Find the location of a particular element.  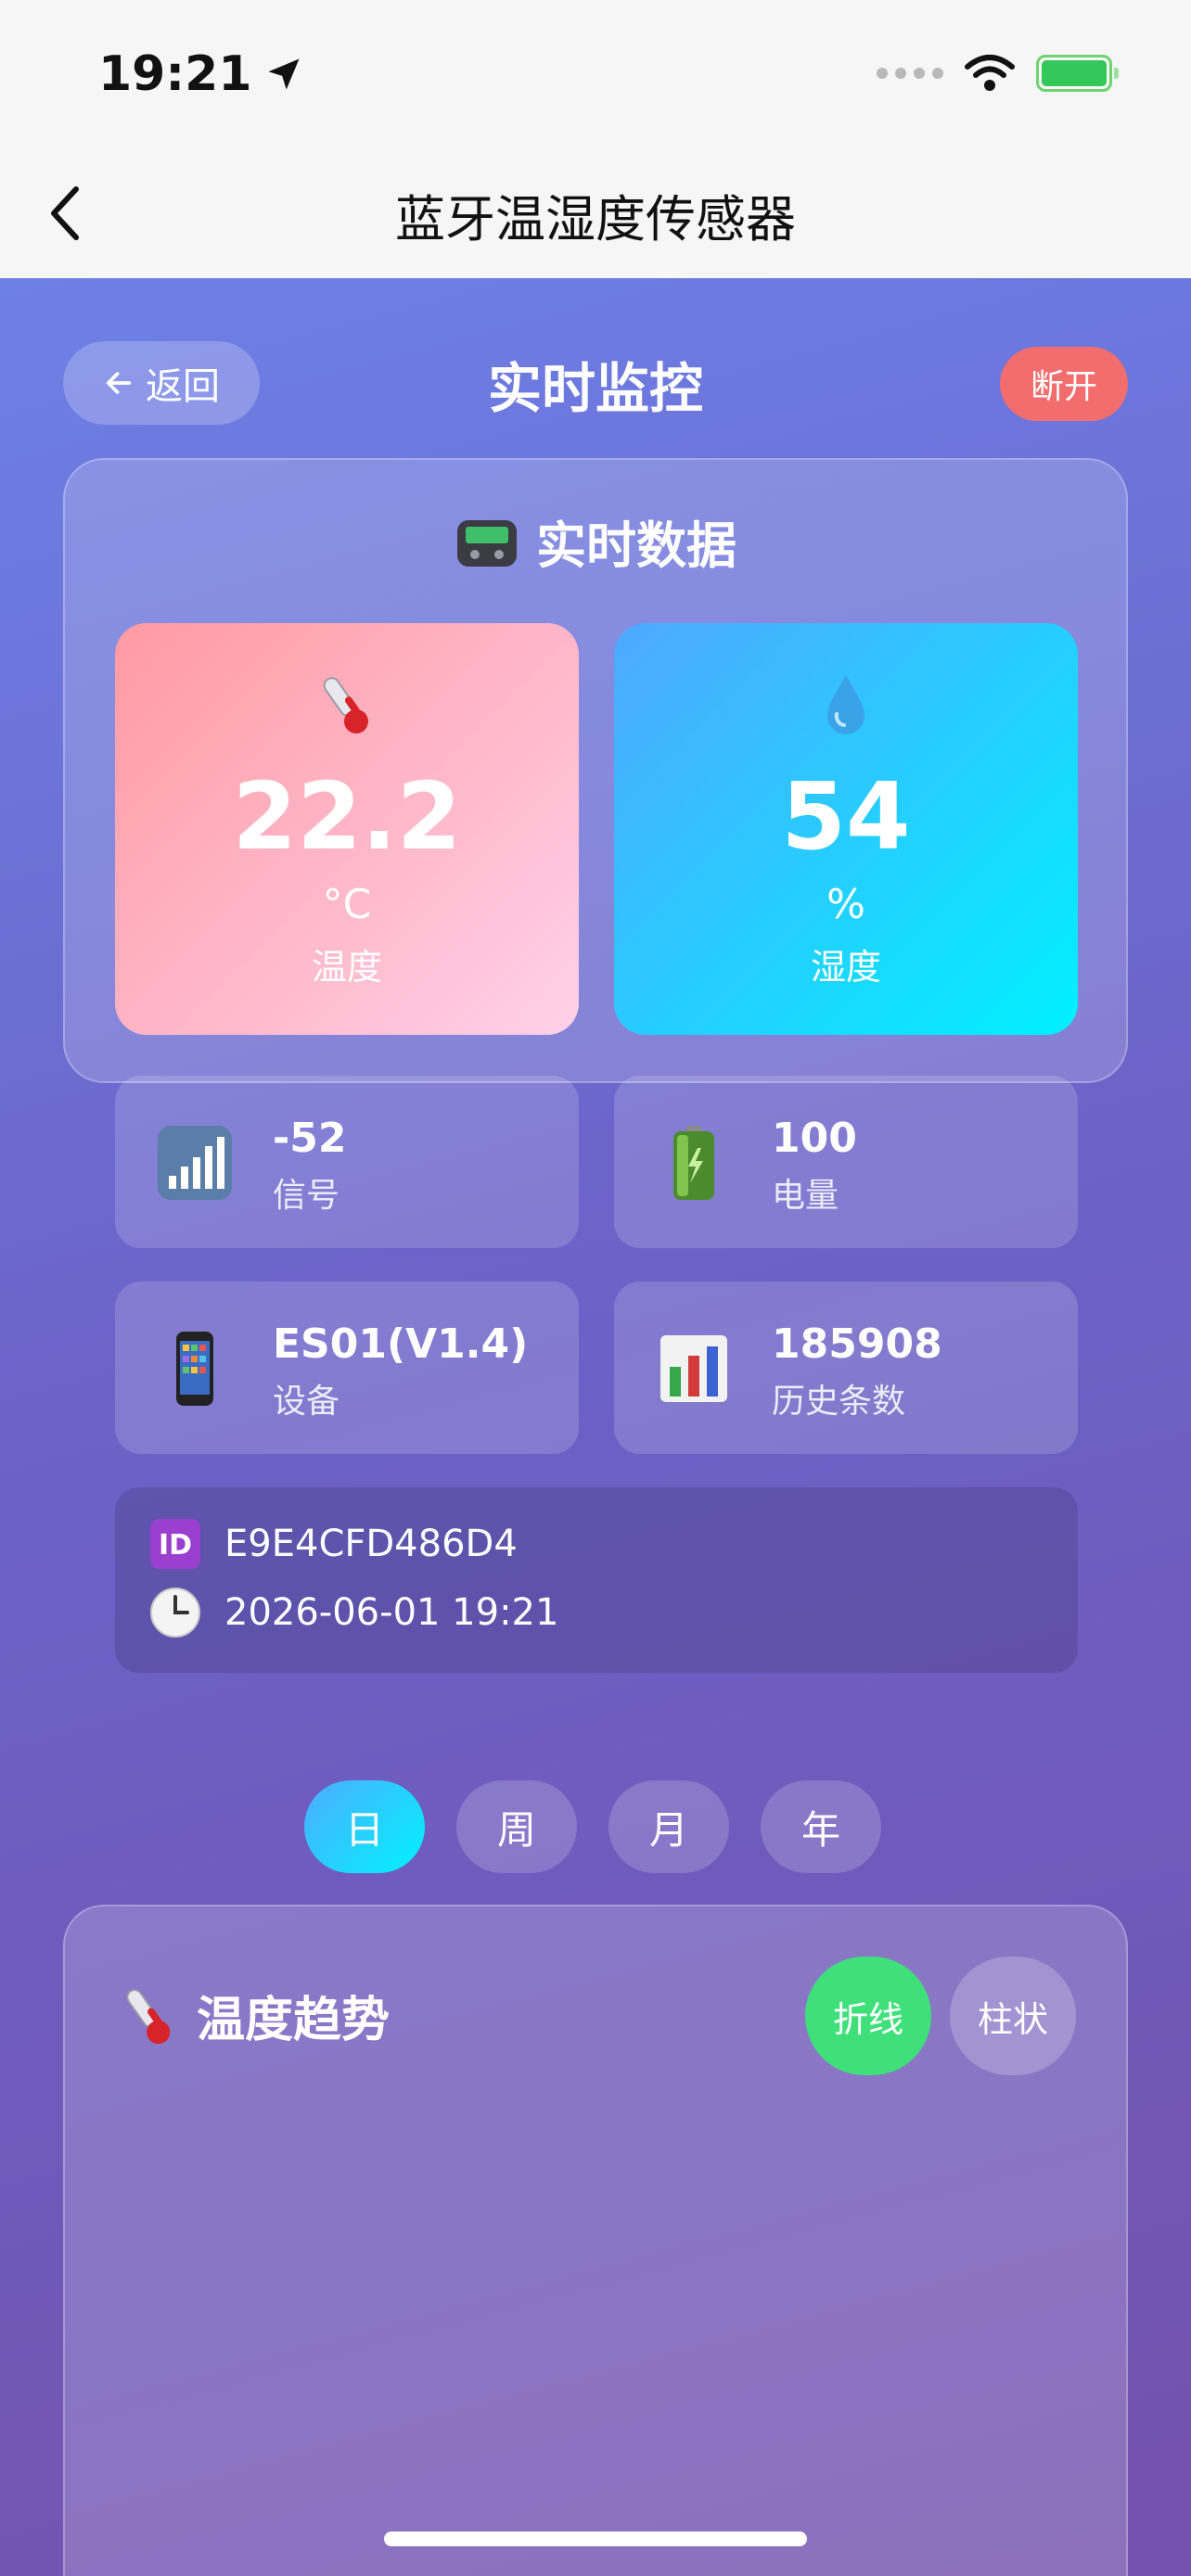

signal-value: -52 is located at coordinates (310, 1138).